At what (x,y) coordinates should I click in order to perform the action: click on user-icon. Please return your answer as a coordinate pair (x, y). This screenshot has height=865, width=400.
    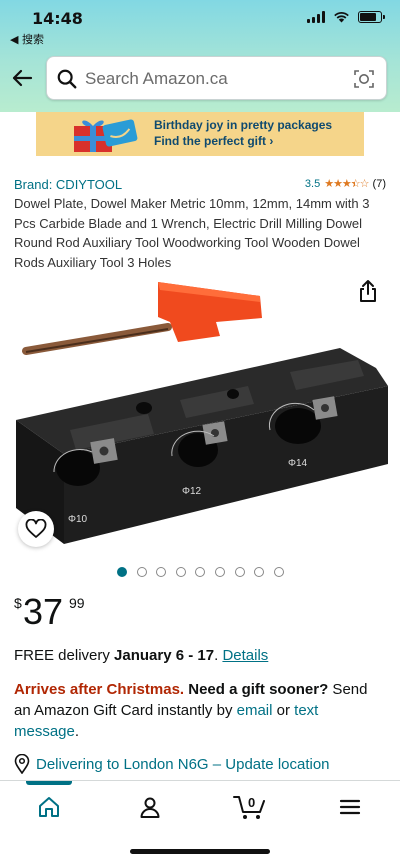
    Looking at the image, I should click on (150, 807).